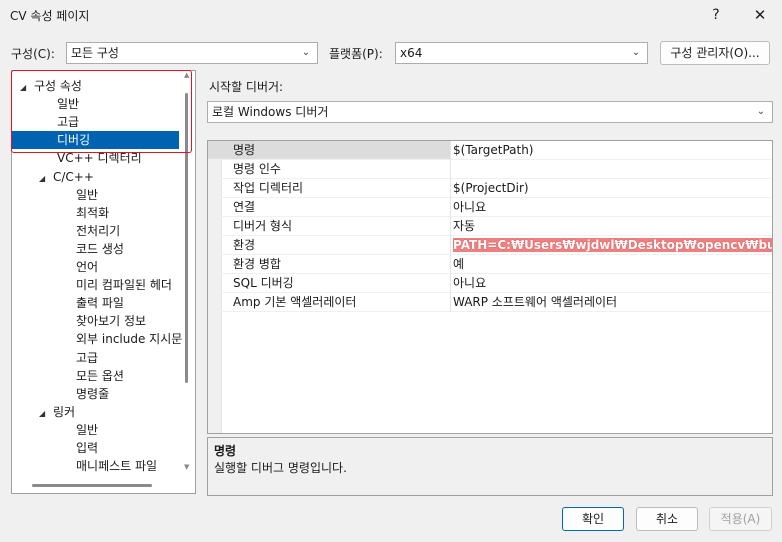  I want to click on property-value: 자동, so click(464, 226).